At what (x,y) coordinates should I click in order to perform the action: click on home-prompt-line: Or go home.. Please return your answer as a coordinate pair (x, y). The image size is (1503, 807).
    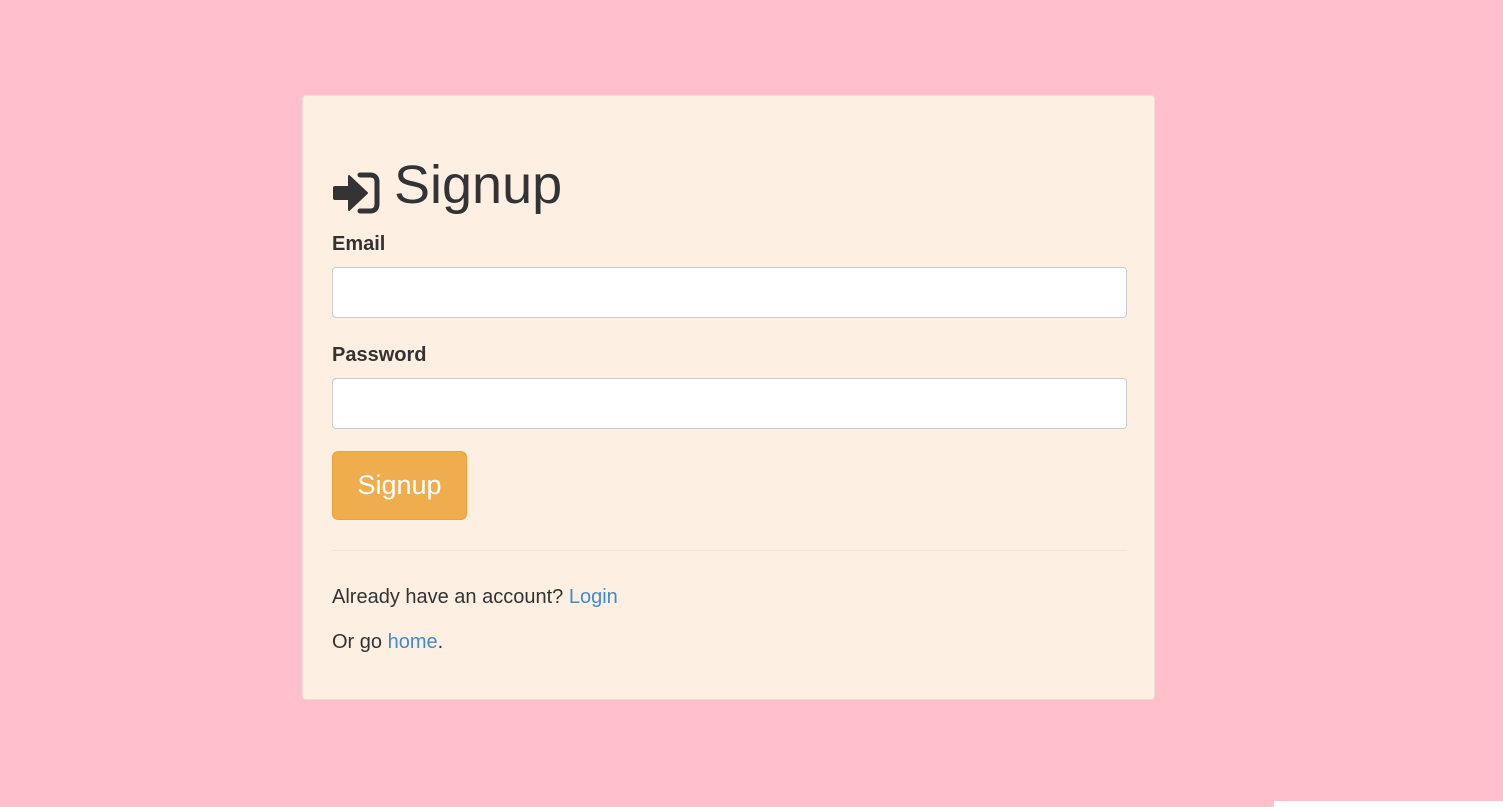
    Looking at the image, I should click on (387, 642).